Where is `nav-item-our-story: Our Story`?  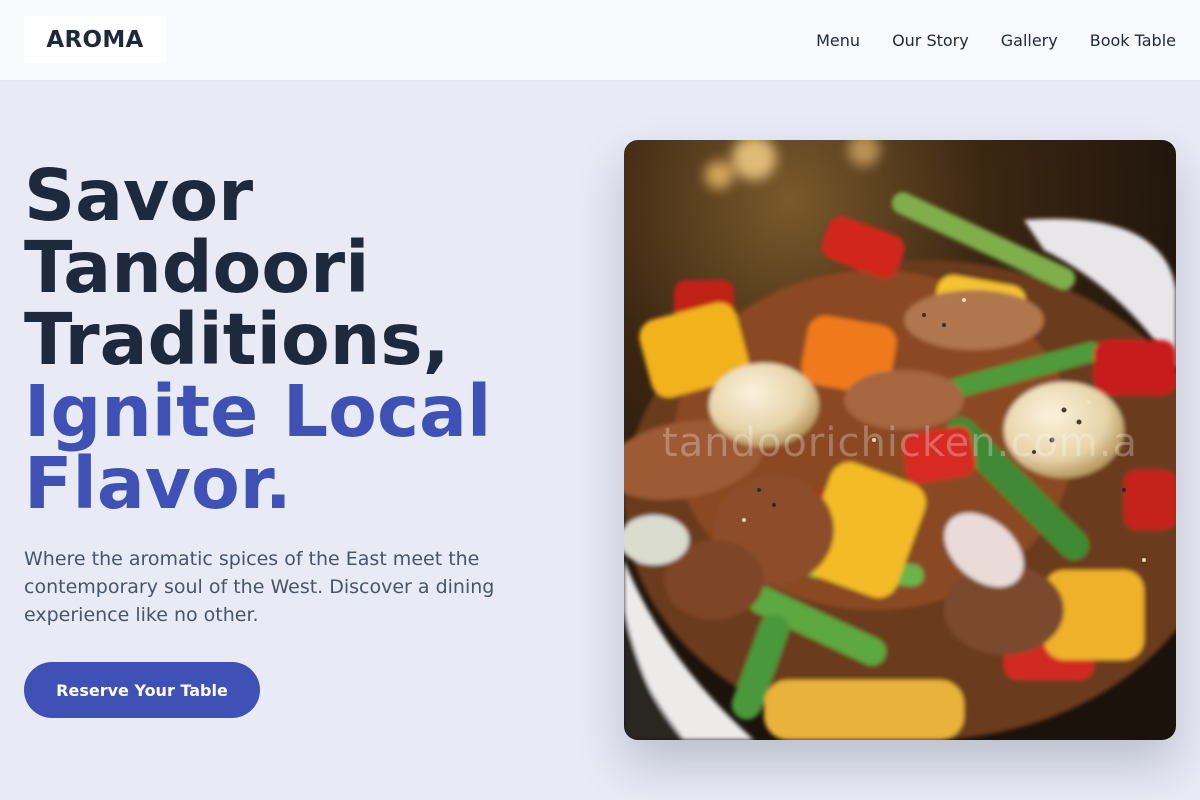
nav-item-our-story: Our Story is located at coordinates (930, 40).